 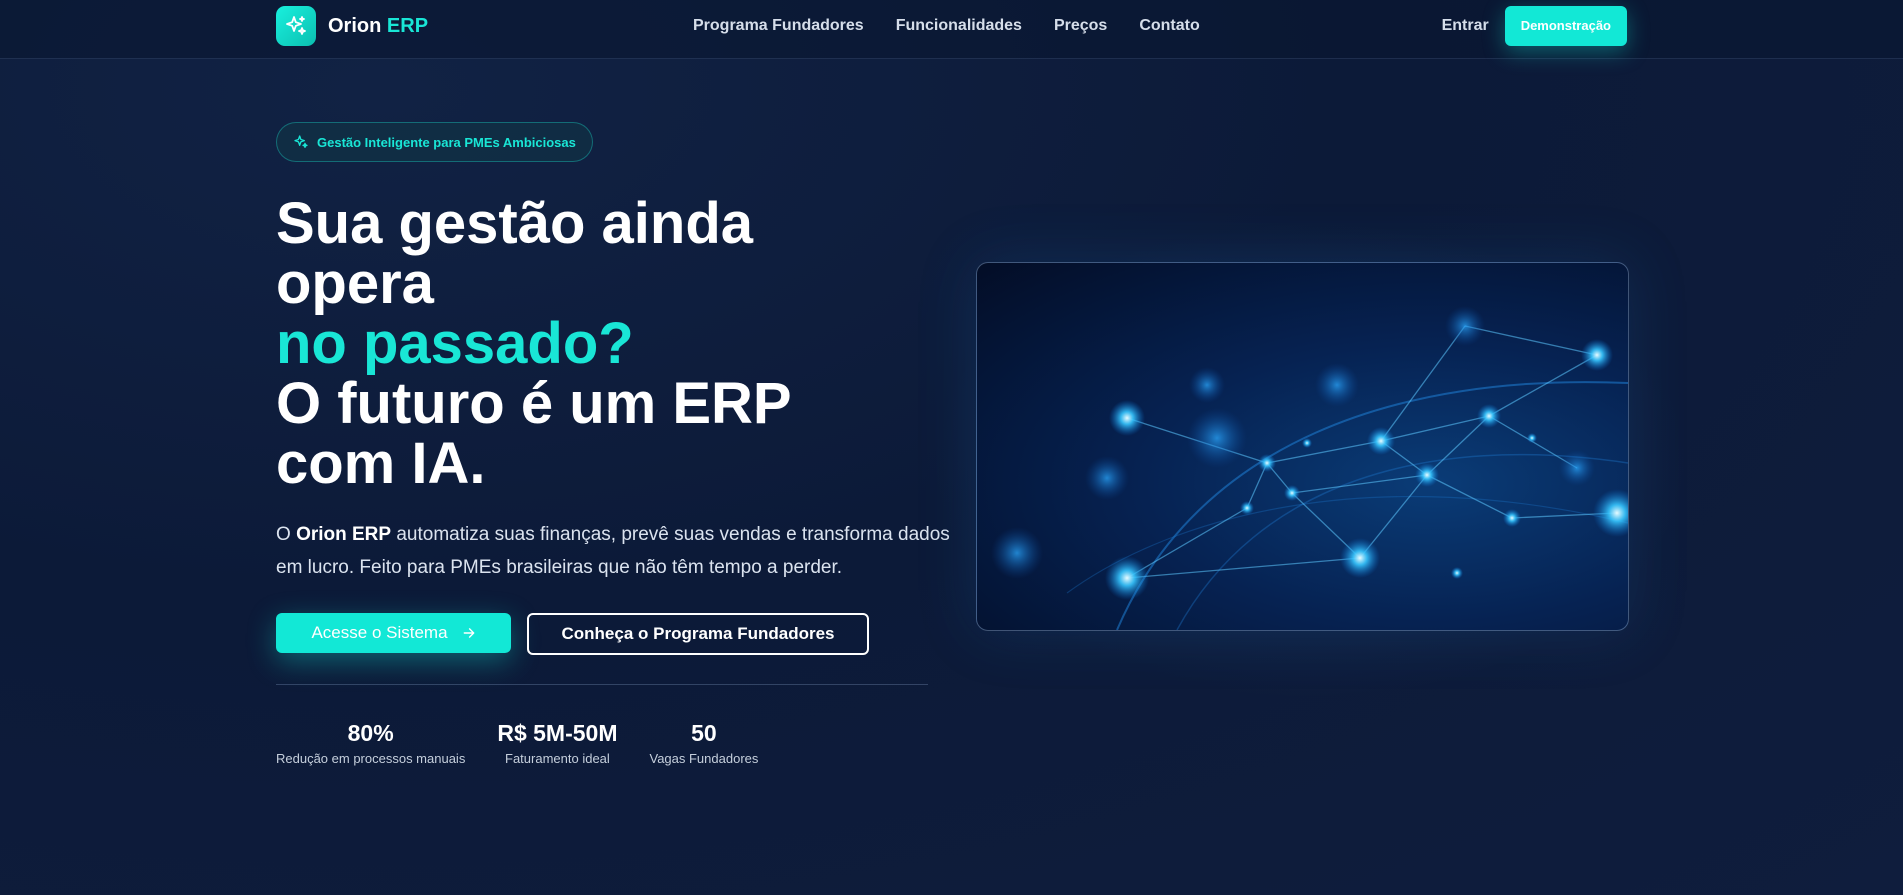 What do you see at coordinates (1080, 26) in the screenshot?
I see `nav-link-precos: Preços` at bounding box center [1080, 26].